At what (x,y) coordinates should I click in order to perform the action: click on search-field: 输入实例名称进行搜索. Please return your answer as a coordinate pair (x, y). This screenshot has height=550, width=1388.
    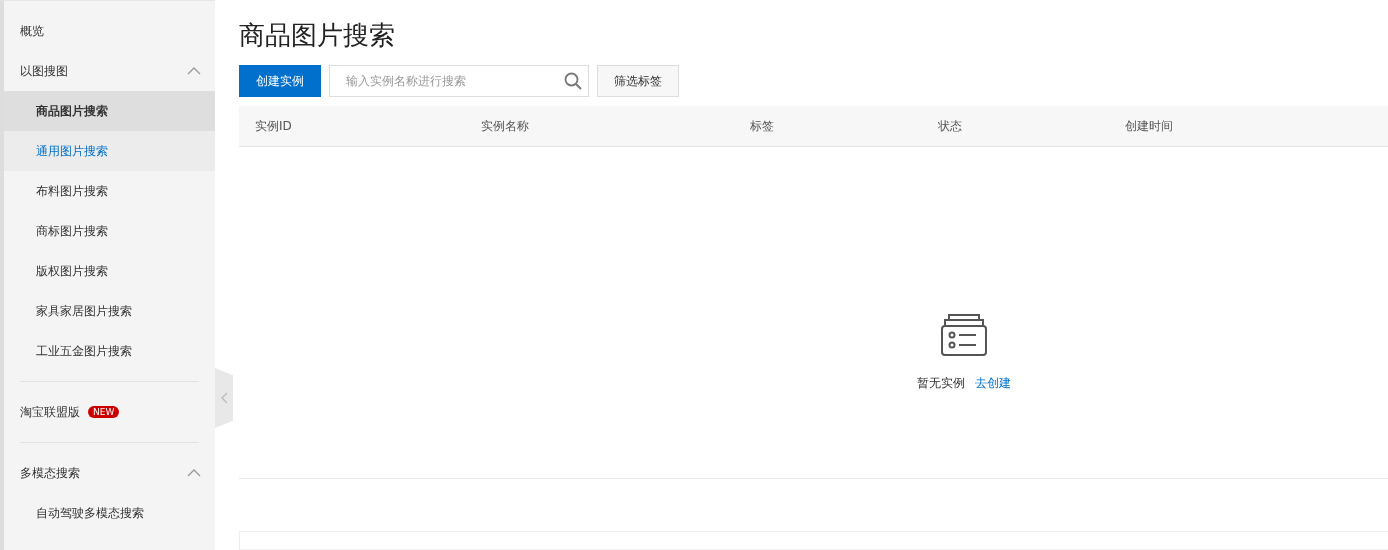
    Looking at the image, I should click on (459, 81).